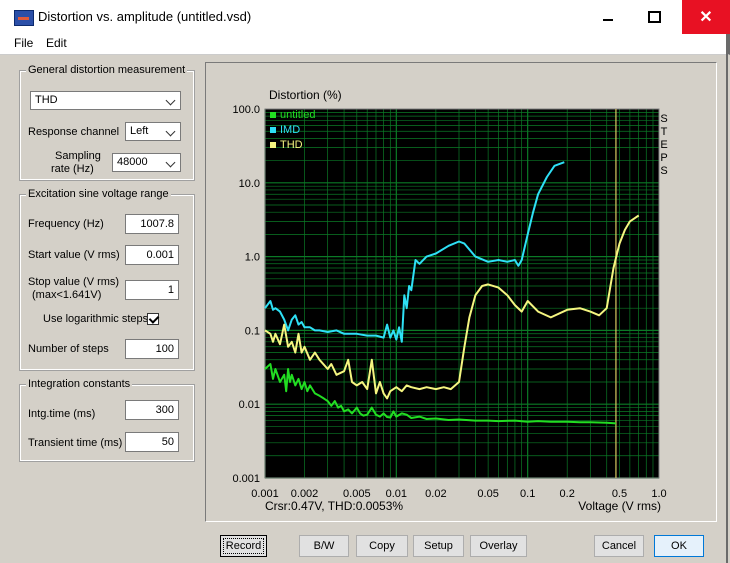 The width and height of the screenshot is (730, 563). I want to click on sampling-rate-select: 48000, so click(146, 162).